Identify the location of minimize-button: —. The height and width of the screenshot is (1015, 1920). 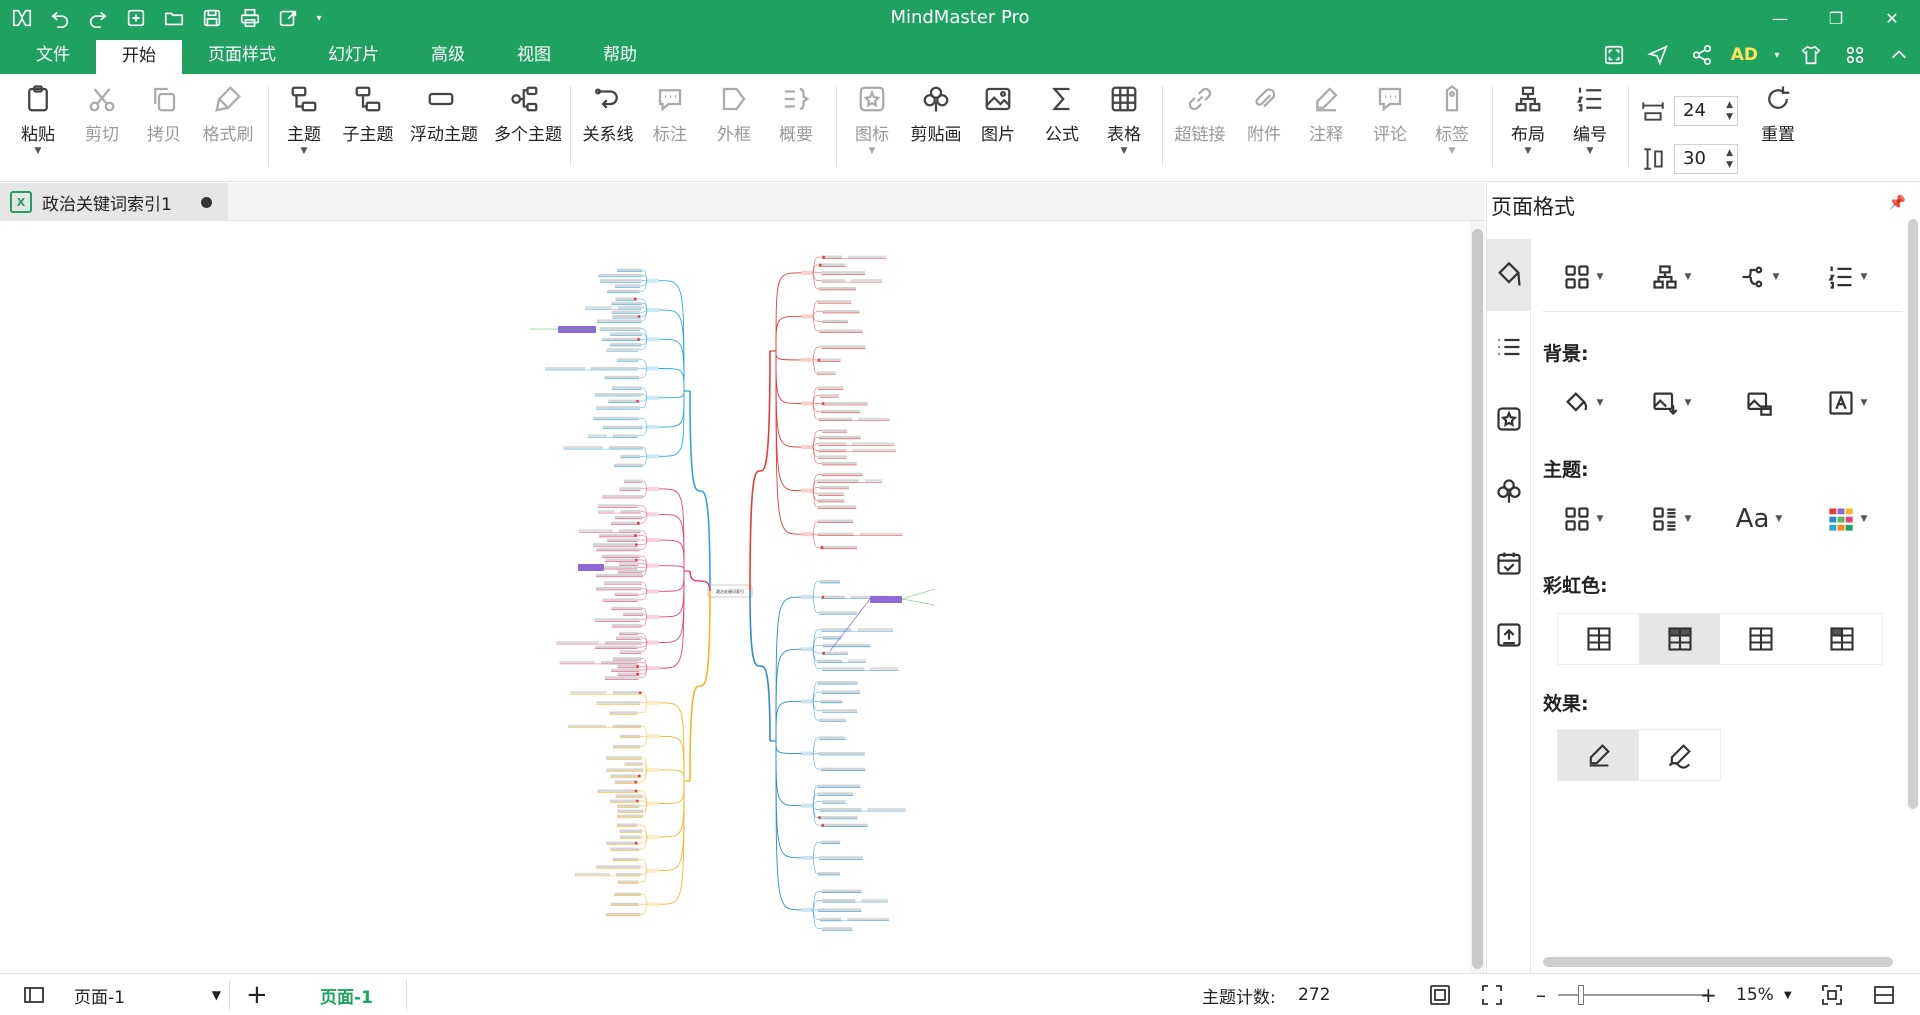
(1780, 18).